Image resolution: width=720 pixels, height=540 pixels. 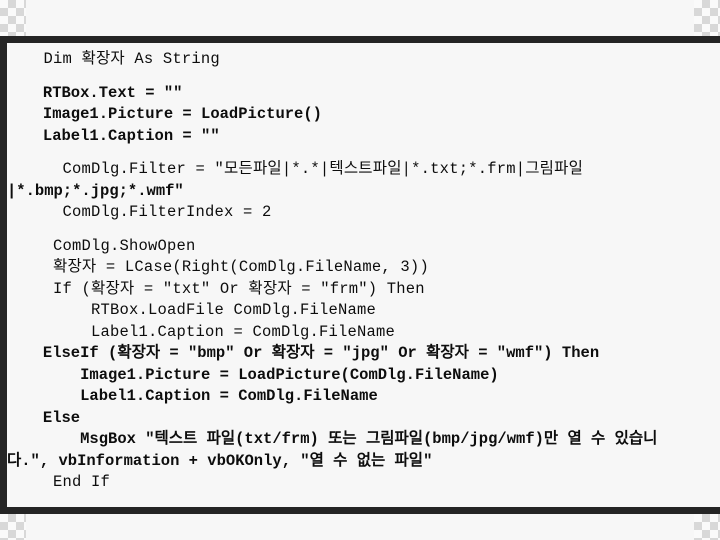 I want to click on code-line: End If, so click(x=63, y=482).